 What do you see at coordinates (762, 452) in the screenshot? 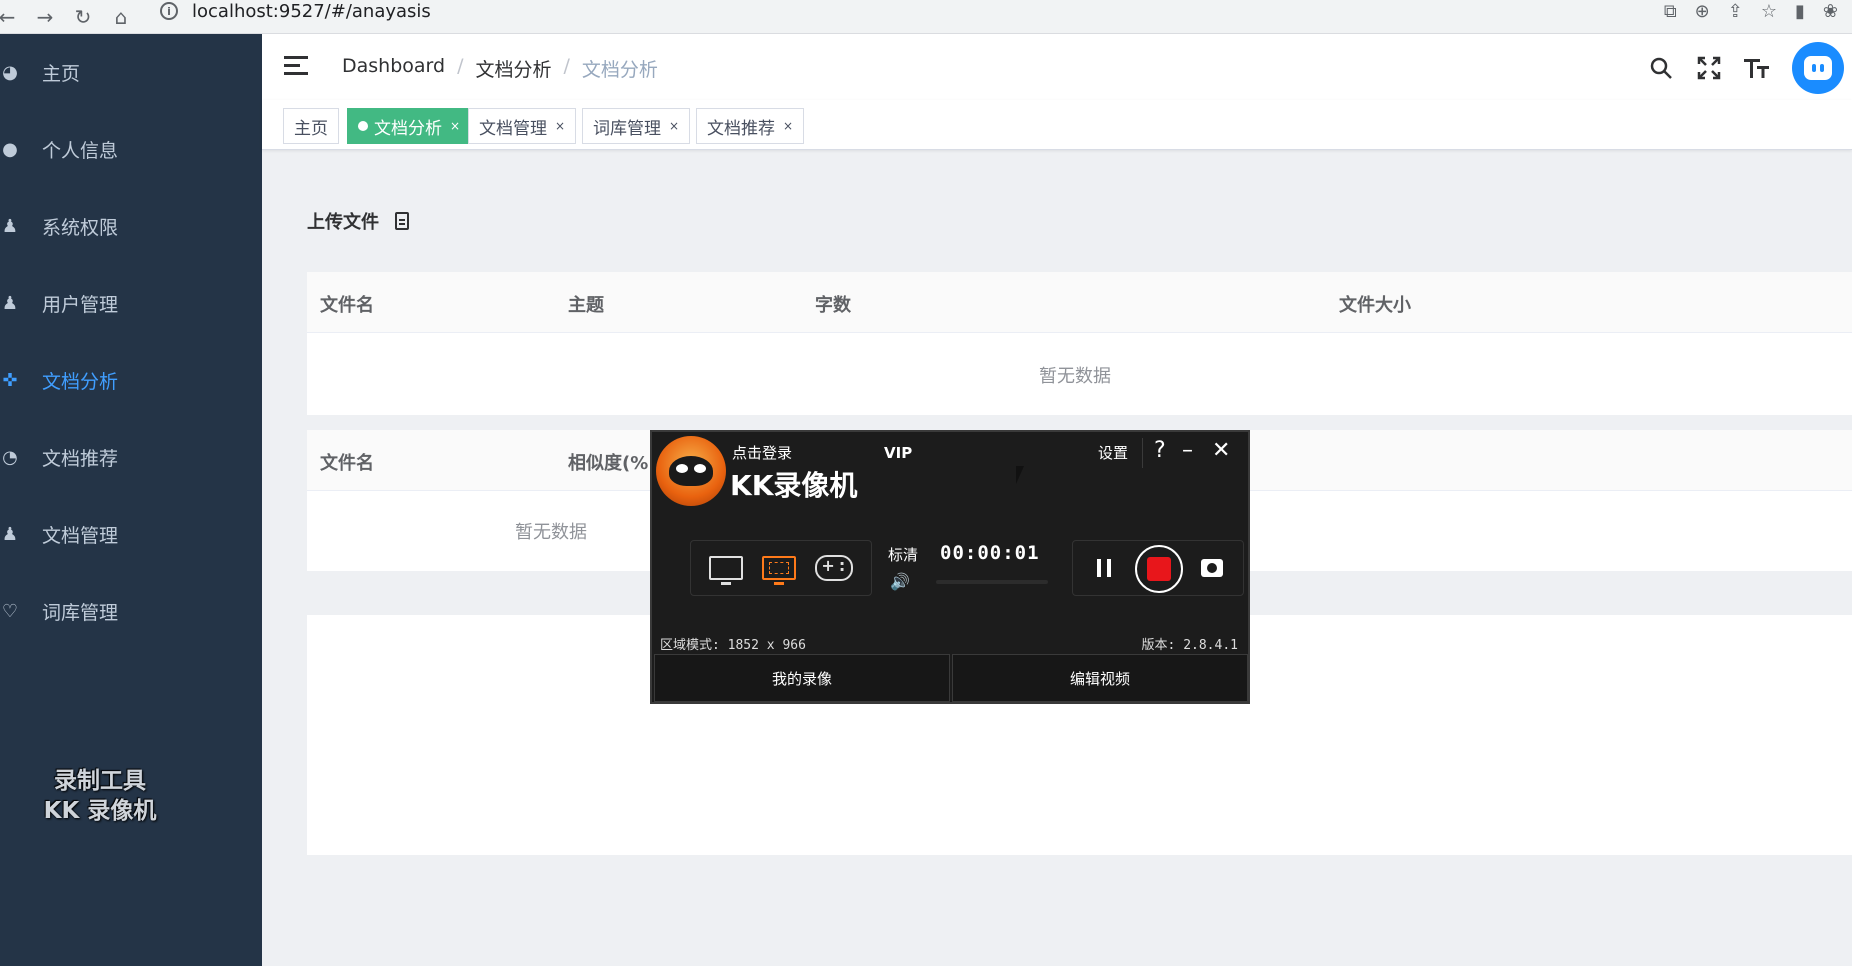
I see `login-link: 点击登录` at bounding box center [762, 452].